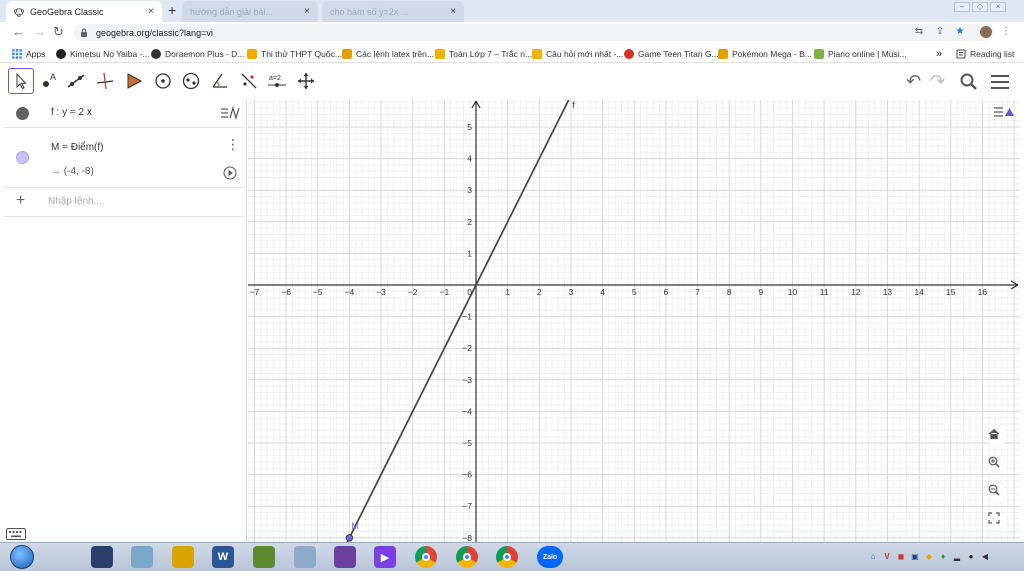 Image resolution: width=1024 pixels, height=571 pixels. I want to click on close-window-button: ×, so click(998, 7).